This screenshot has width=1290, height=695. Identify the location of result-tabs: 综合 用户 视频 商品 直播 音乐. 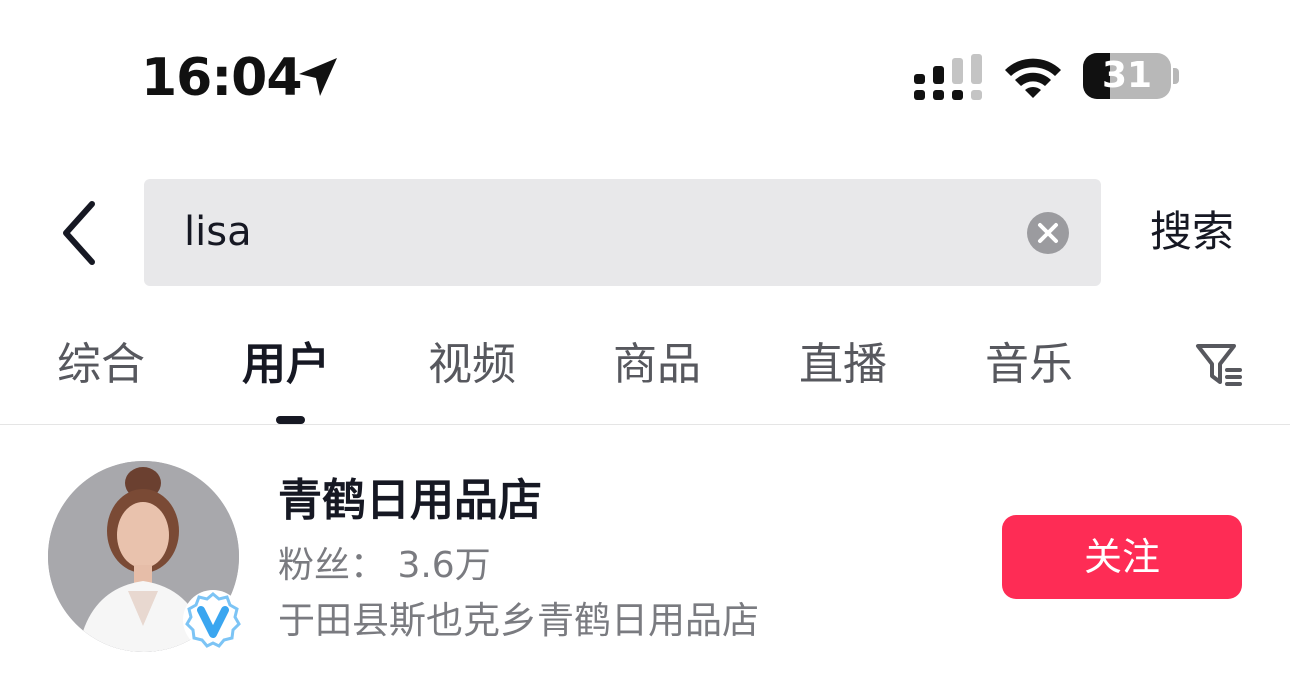
(645, 376).